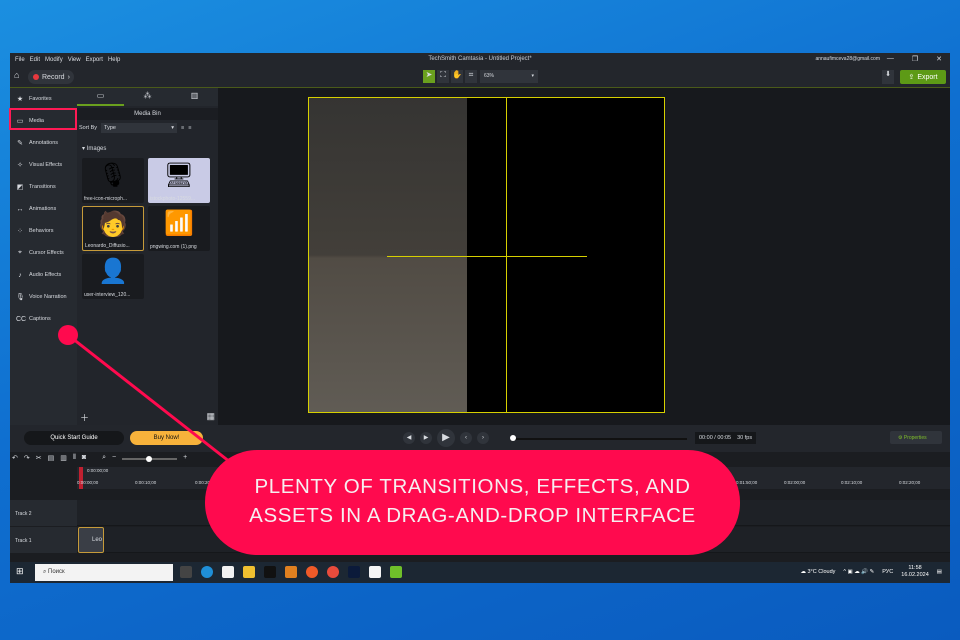  I want to click on callout-line-2: ASSETS IN A DRAG-AND-DROP INTERFACE, so click(472, 515).